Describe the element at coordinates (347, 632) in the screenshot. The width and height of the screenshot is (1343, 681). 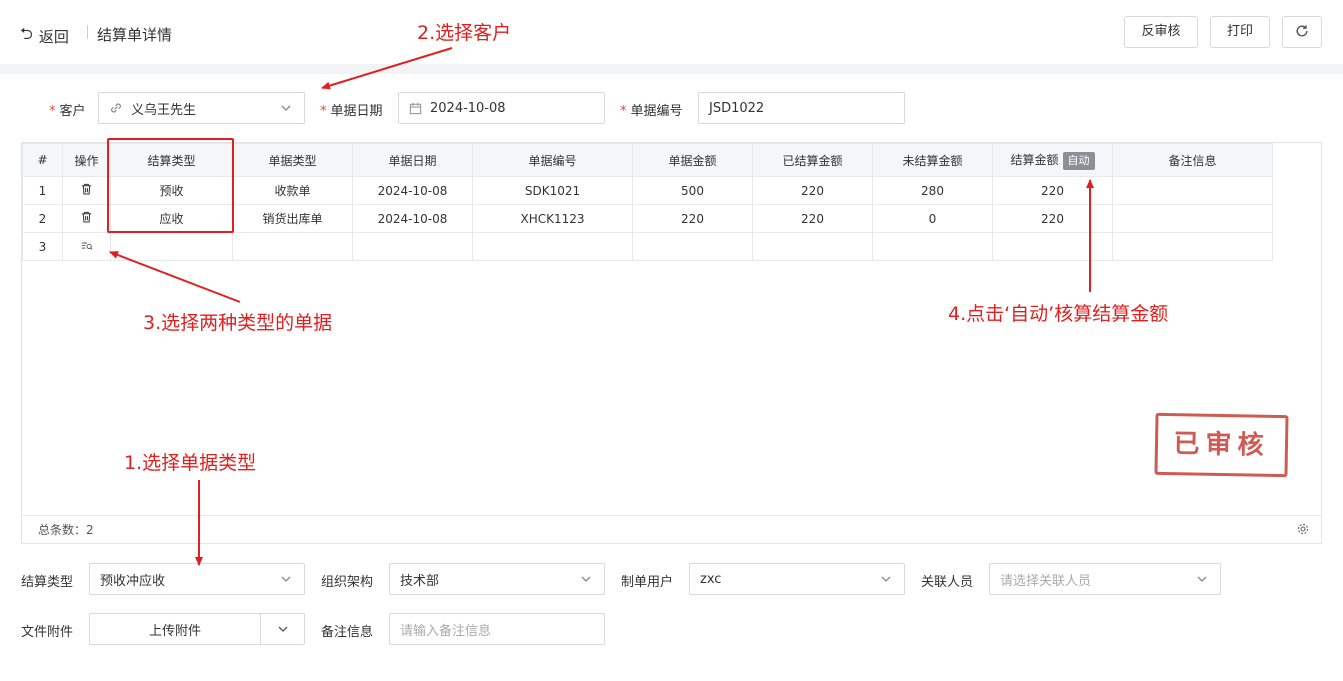
I see `remark-label: 备注信息` at that location.